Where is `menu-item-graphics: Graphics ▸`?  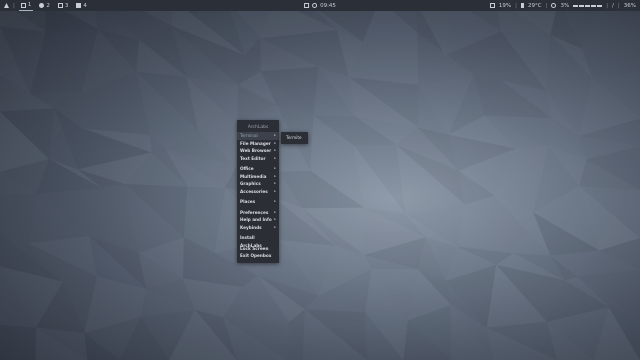 menu-item-graphics: Graphics ▸ is located at coordinates (258, 184).